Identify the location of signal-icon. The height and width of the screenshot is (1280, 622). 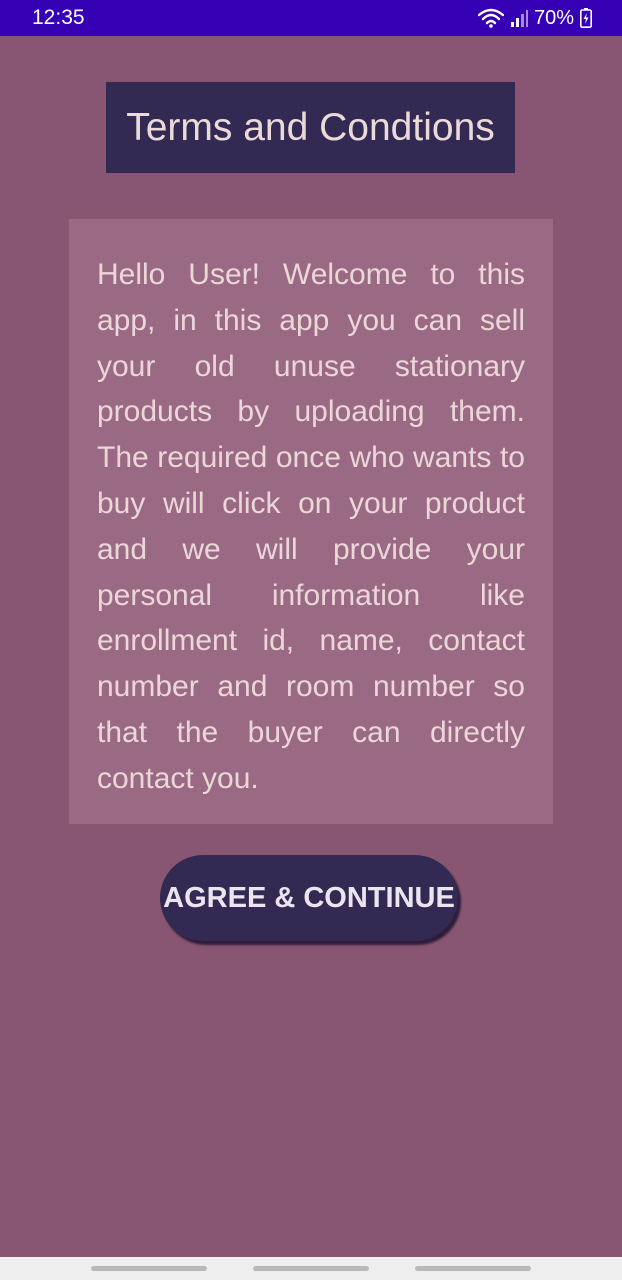
(519, 18).